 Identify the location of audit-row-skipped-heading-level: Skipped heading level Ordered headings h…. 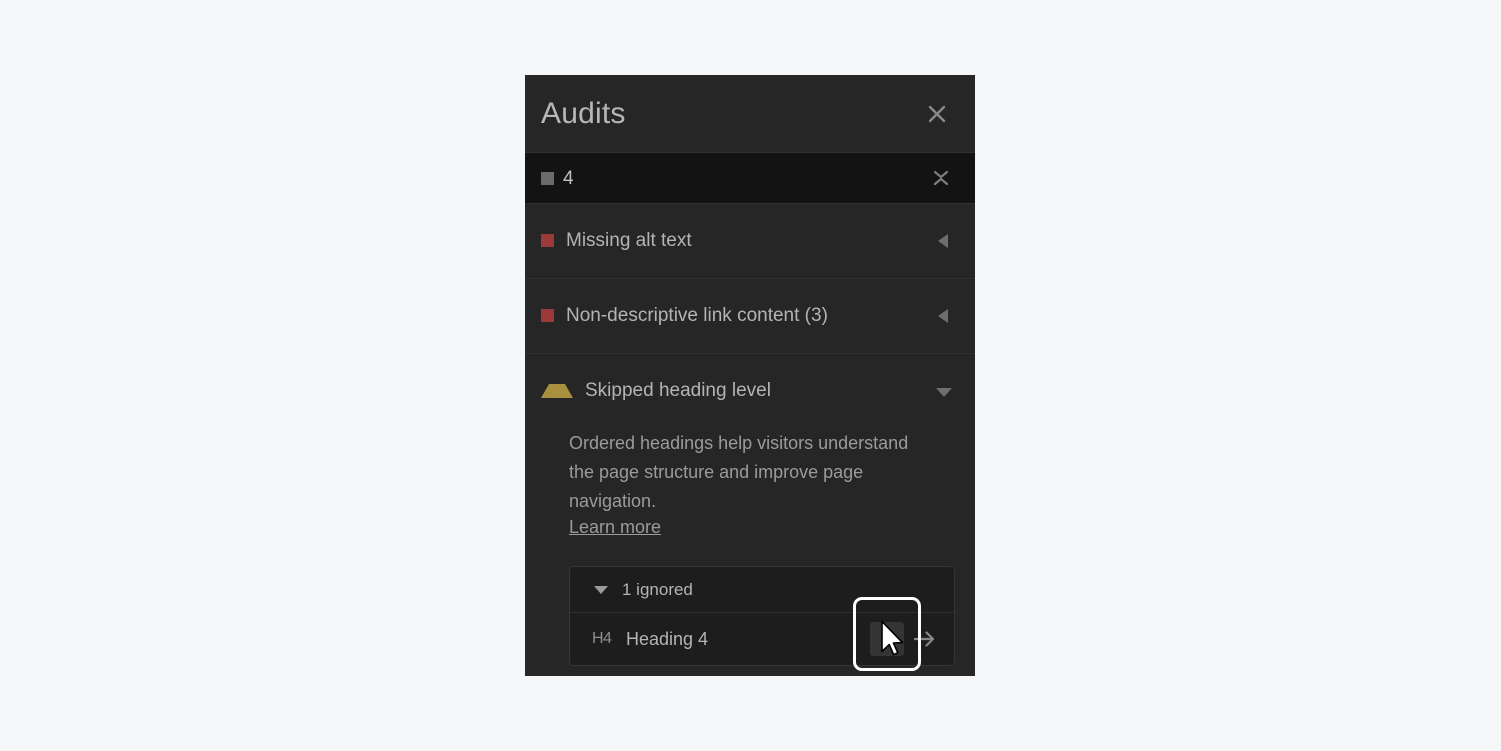
(750, 510).